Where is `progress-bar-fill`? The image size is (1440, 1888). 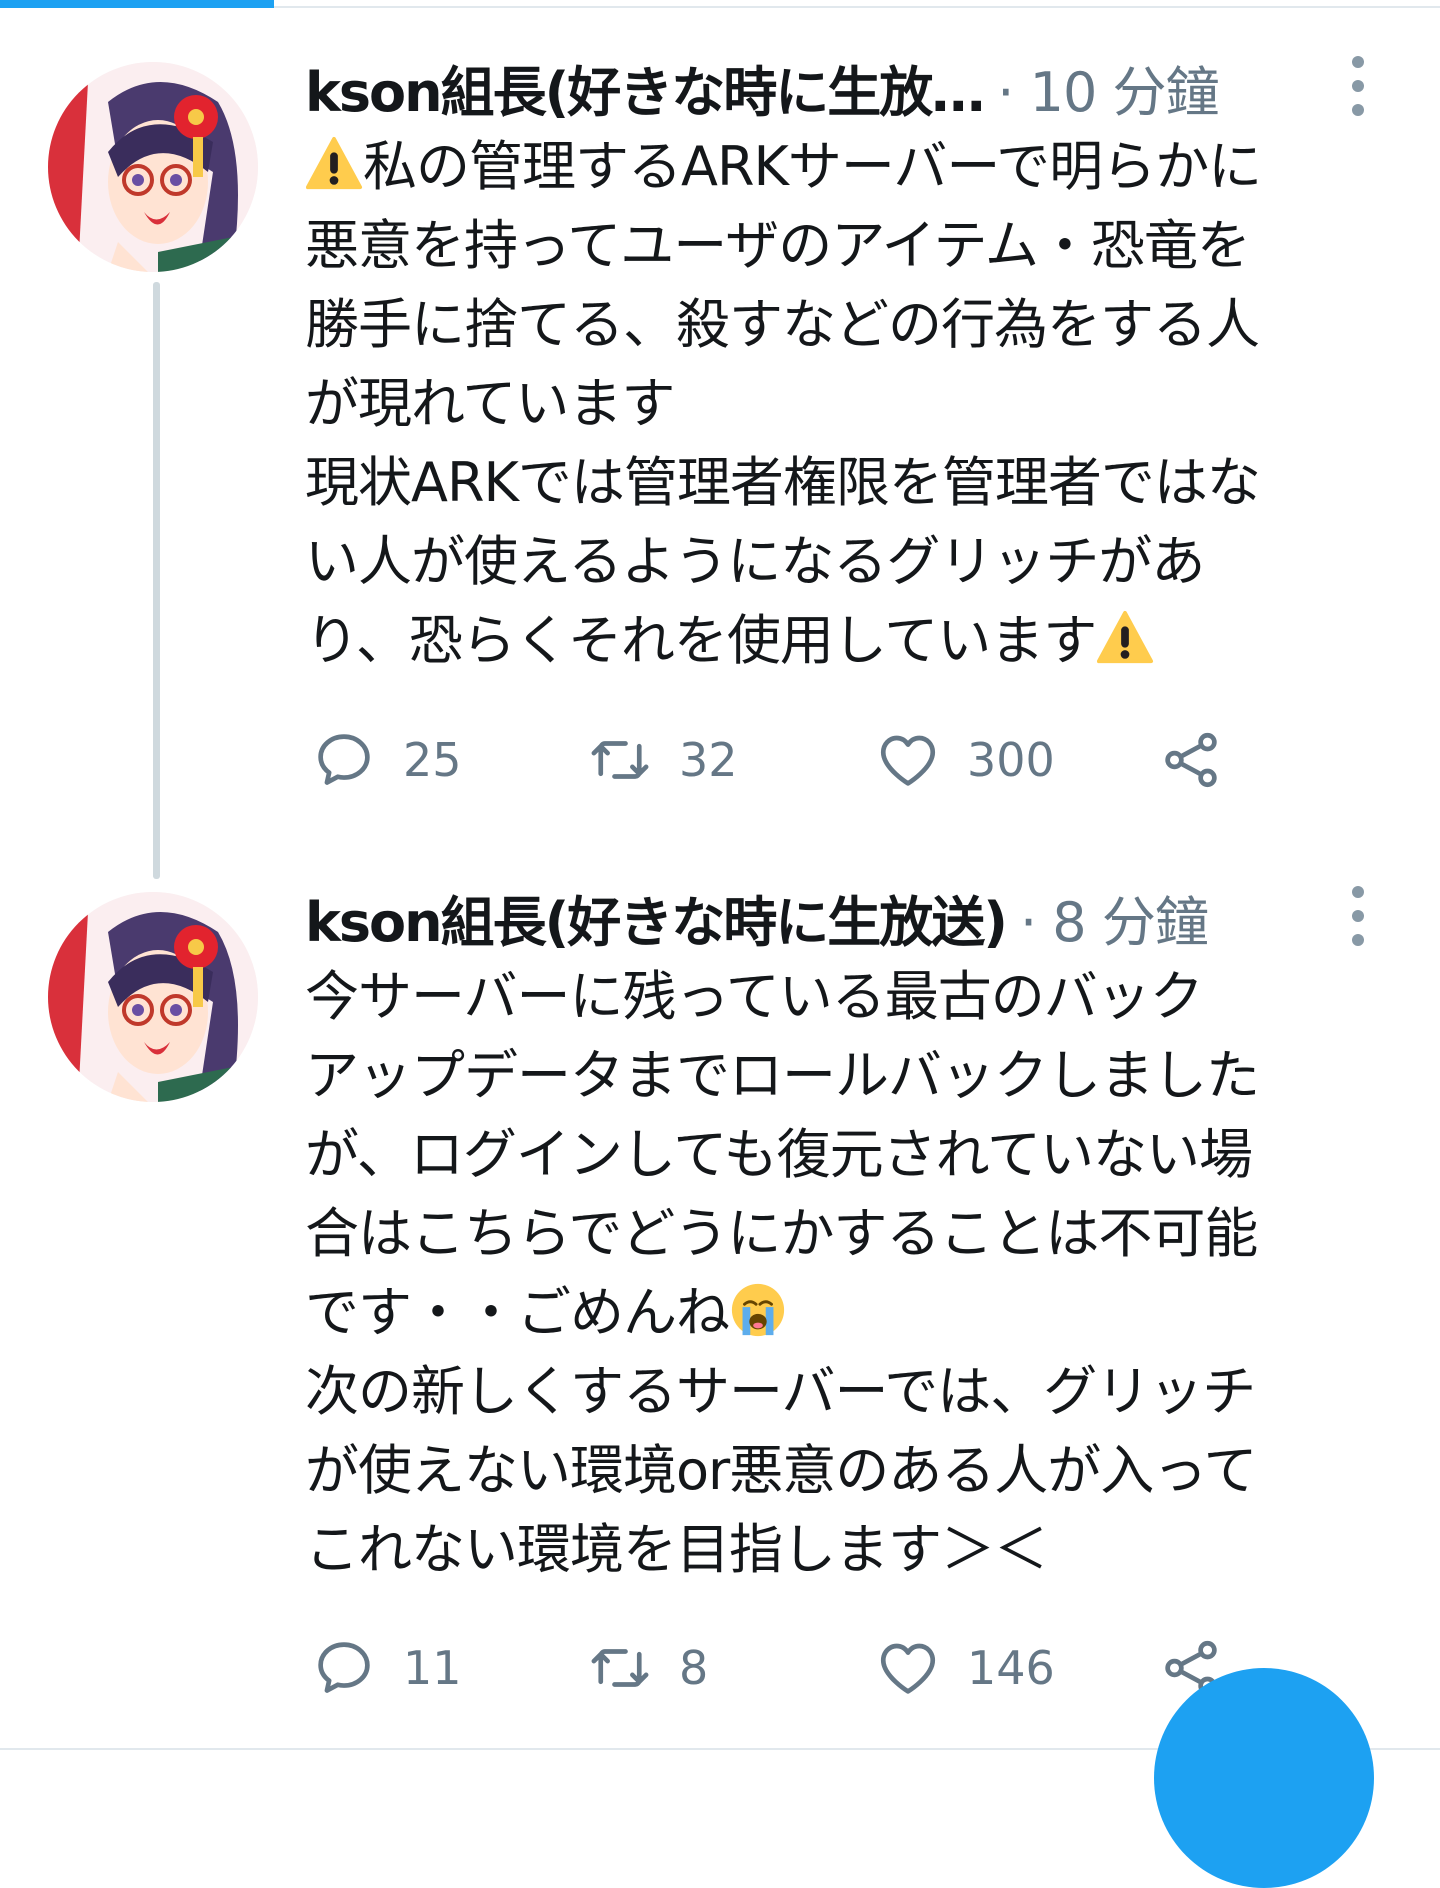 progress-bar-fill is located at coordinates (137, 4).